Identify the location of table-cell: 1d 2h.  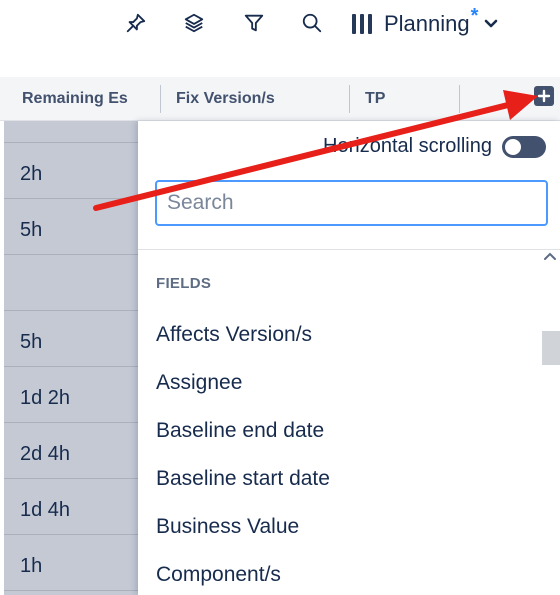
(71, 395).